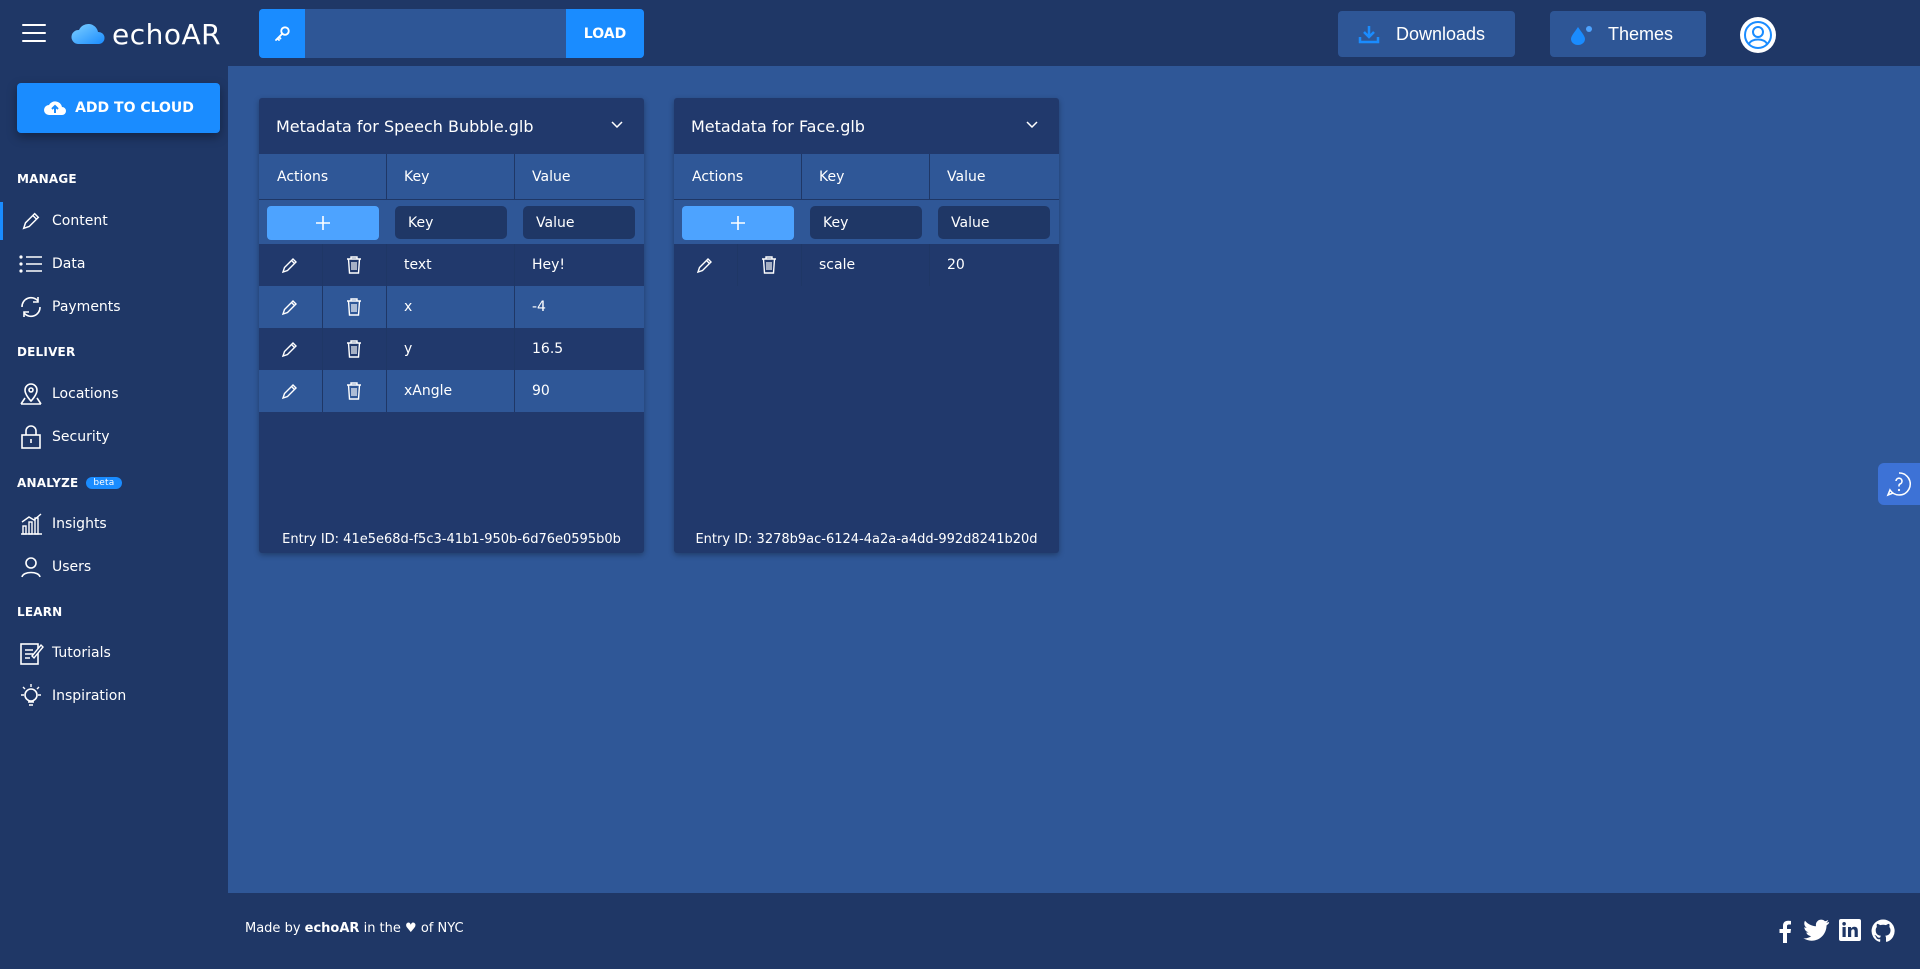 This screenshot has width=1920, height=969. Describe the element at coordinates (114, 437) in the screenshot. I see `sidebar-item-security: Security` at that location.